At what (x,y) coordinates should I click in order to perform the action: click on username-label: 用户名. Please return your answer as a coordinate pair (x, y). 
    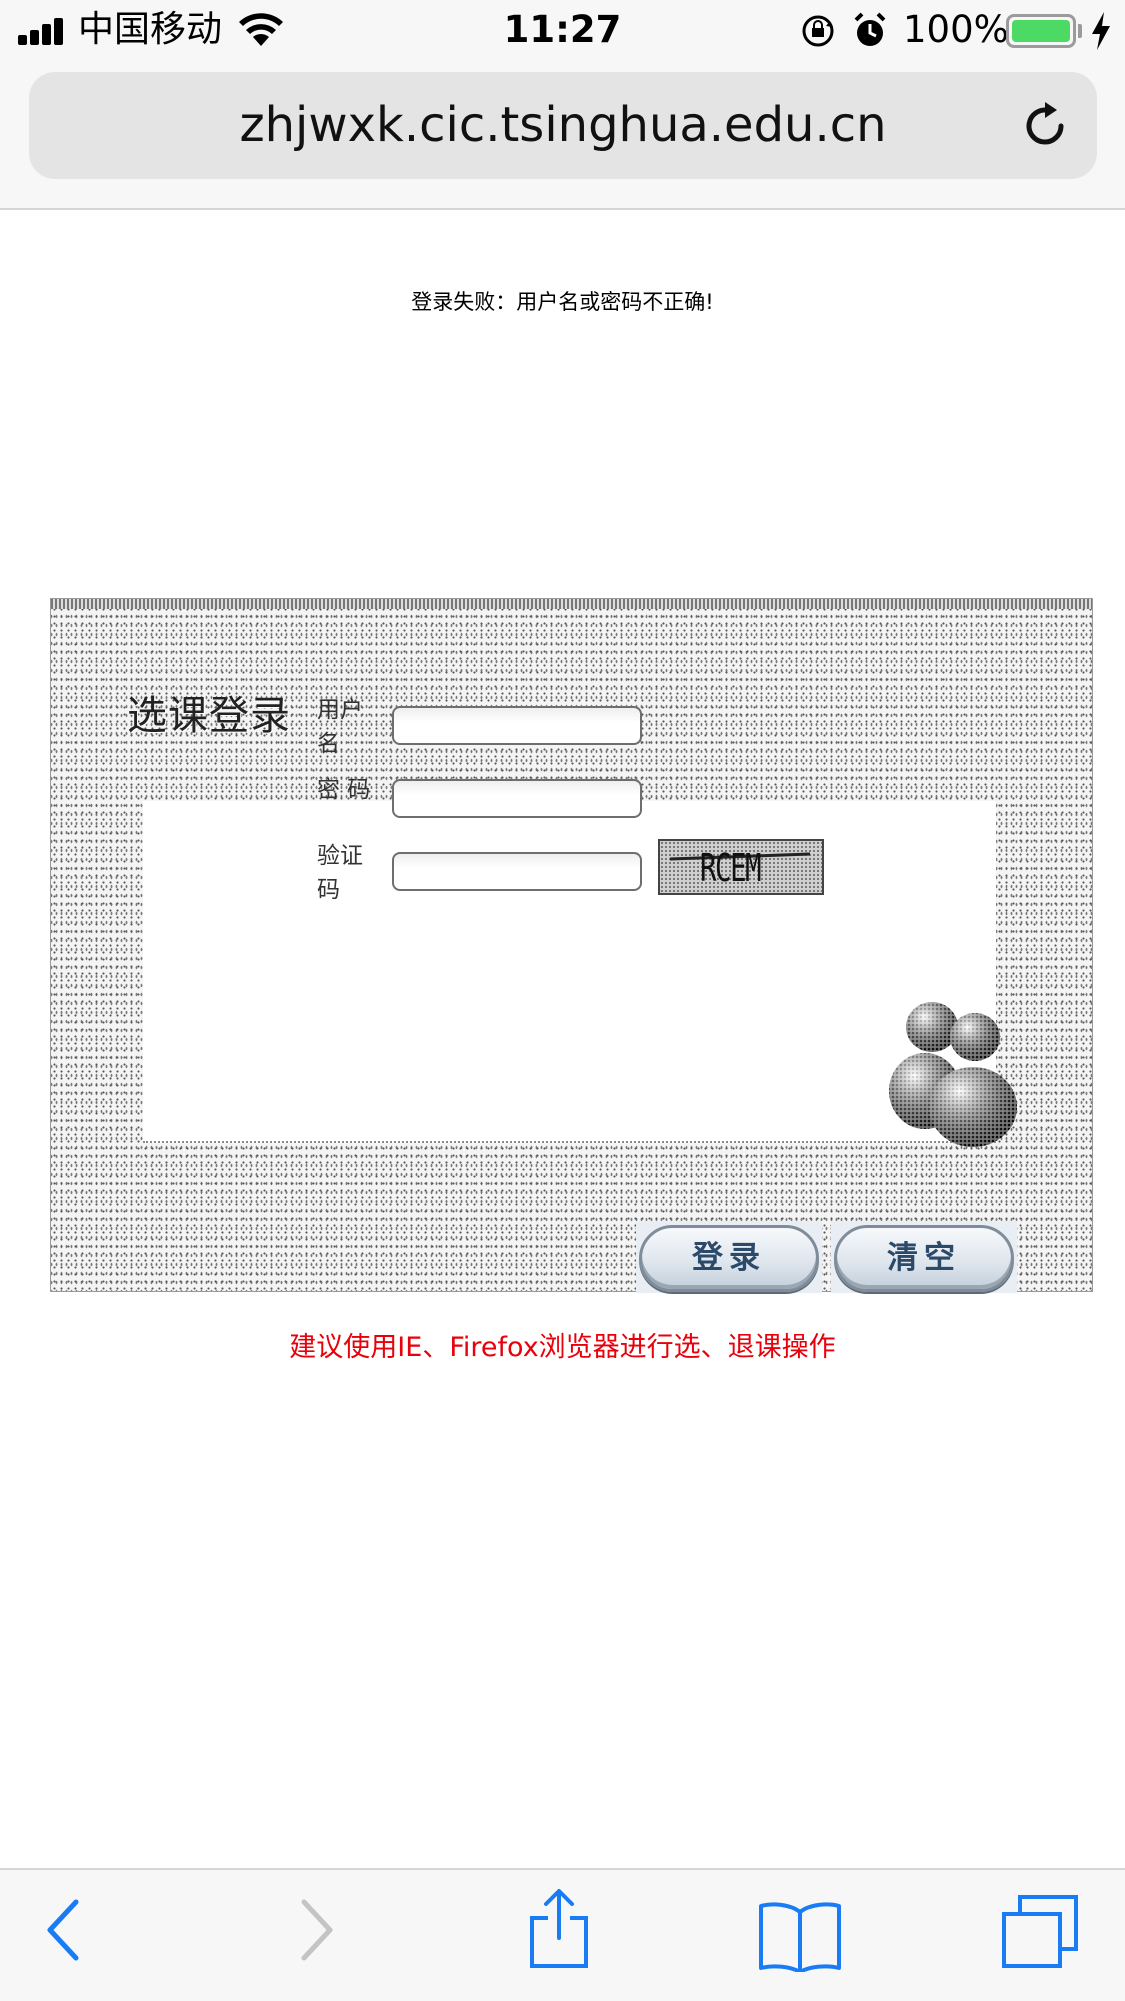
    Looking at the image, I should click on (340, 727).